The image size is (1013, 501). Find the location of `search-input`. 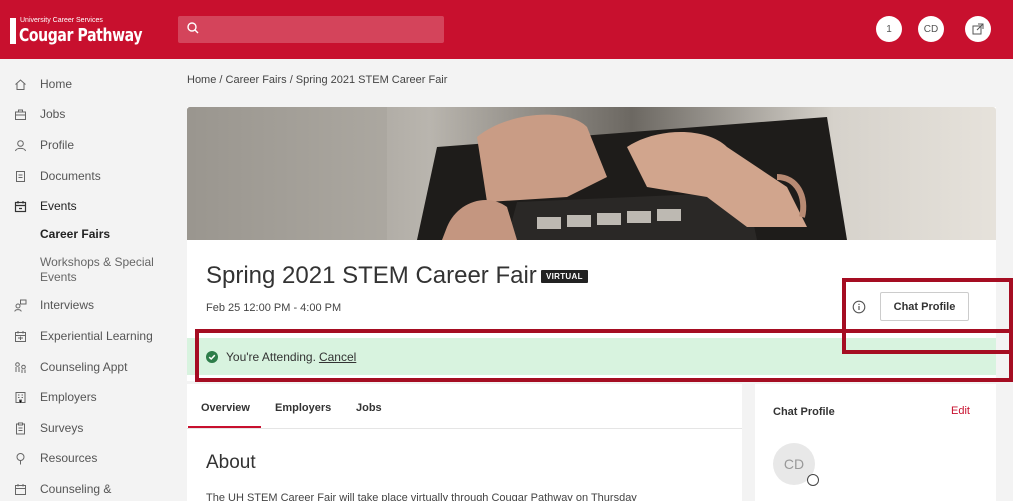

search-input is located at coordinates (311, 29).